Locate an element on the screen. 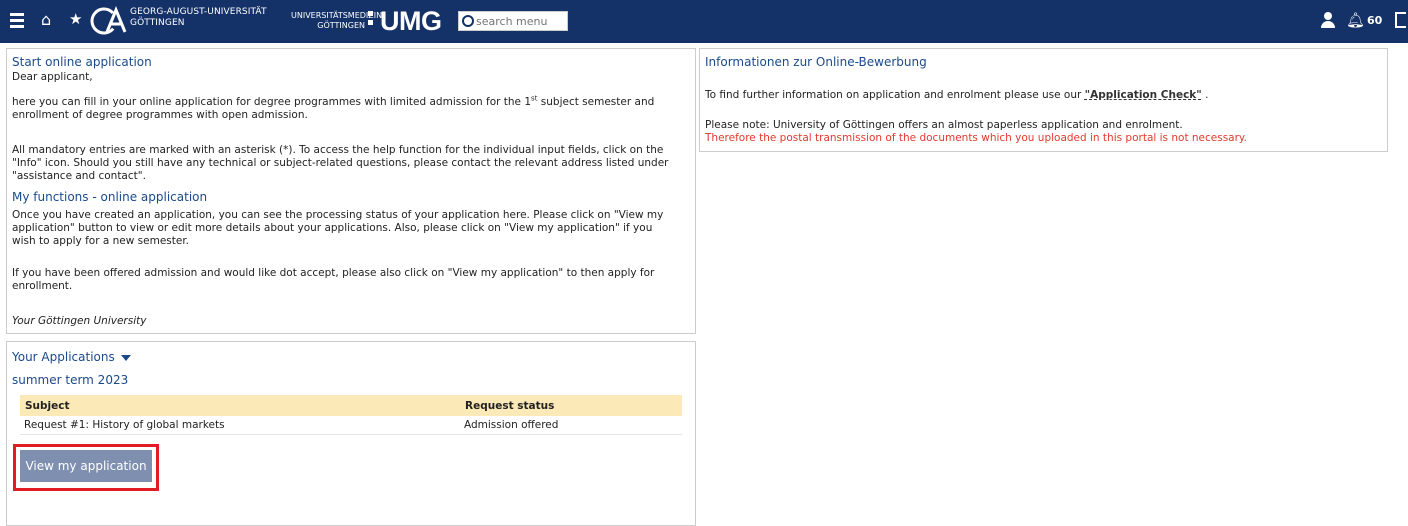 Image resolution: width=1408 pixels, height=526 pixels. home-icon: ⌂ is located at coordinates (46, 20).